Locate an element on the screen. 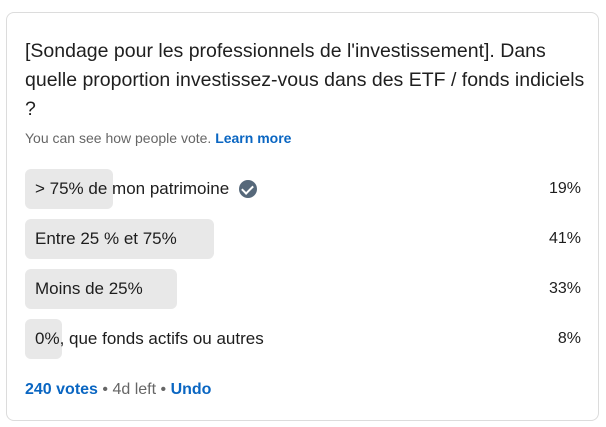 This screenshot has width=606, height=427. poll-footer: 240 votes • 4d left • Undo is located at coordinates (118, 390).